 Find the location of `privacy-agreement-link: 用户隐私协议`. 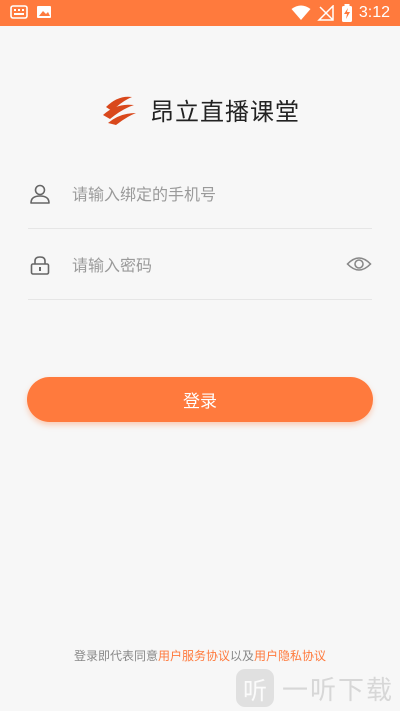

privacy-agreement-link: 用户隐私协议 is located at coordinates (290, 656).